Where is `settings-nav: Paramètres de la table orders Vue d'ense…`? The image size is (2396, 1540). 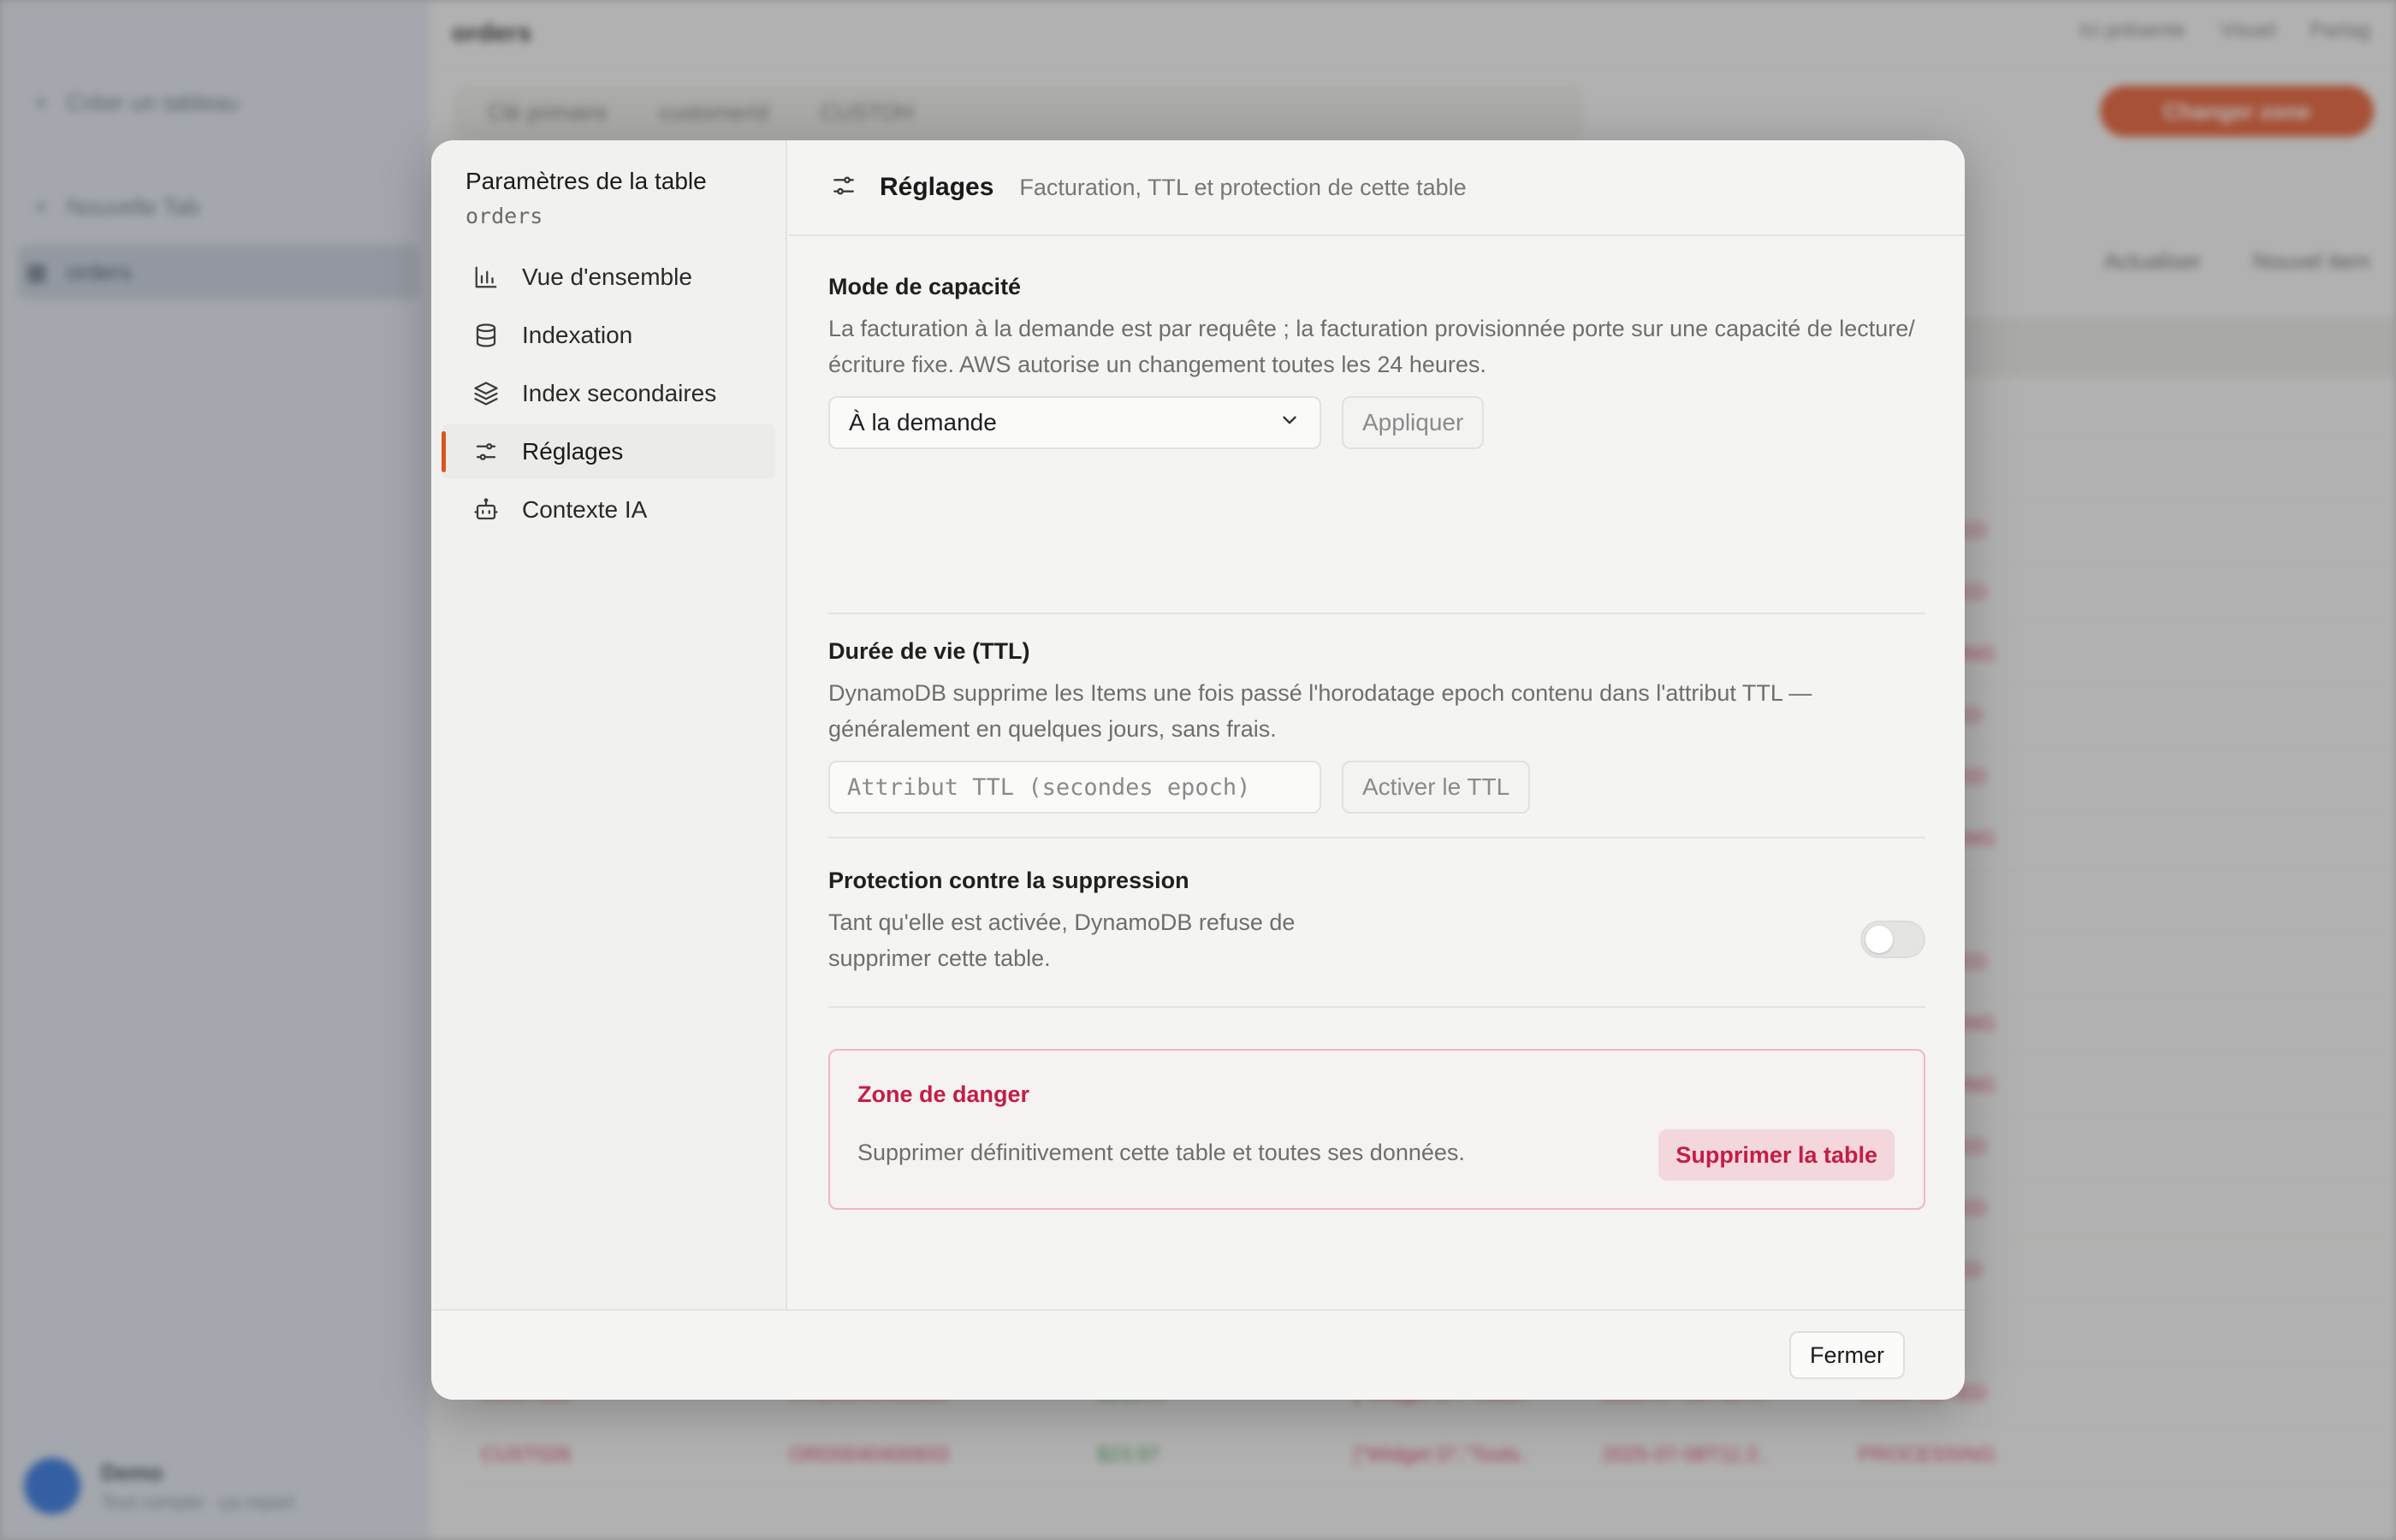
settings-nav: Paramètres de la table orders Vue d'ense… is located at coordinates (609, 724).